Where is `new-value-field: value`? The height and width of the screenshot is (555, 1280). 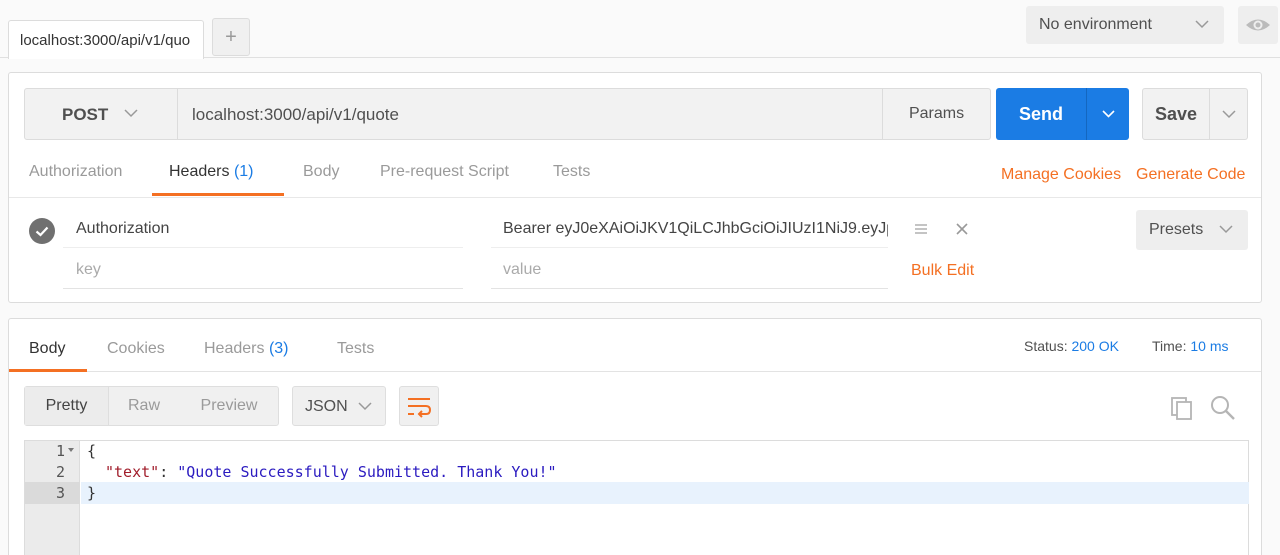
new-value-field: value is located at coordinates (689, 270).